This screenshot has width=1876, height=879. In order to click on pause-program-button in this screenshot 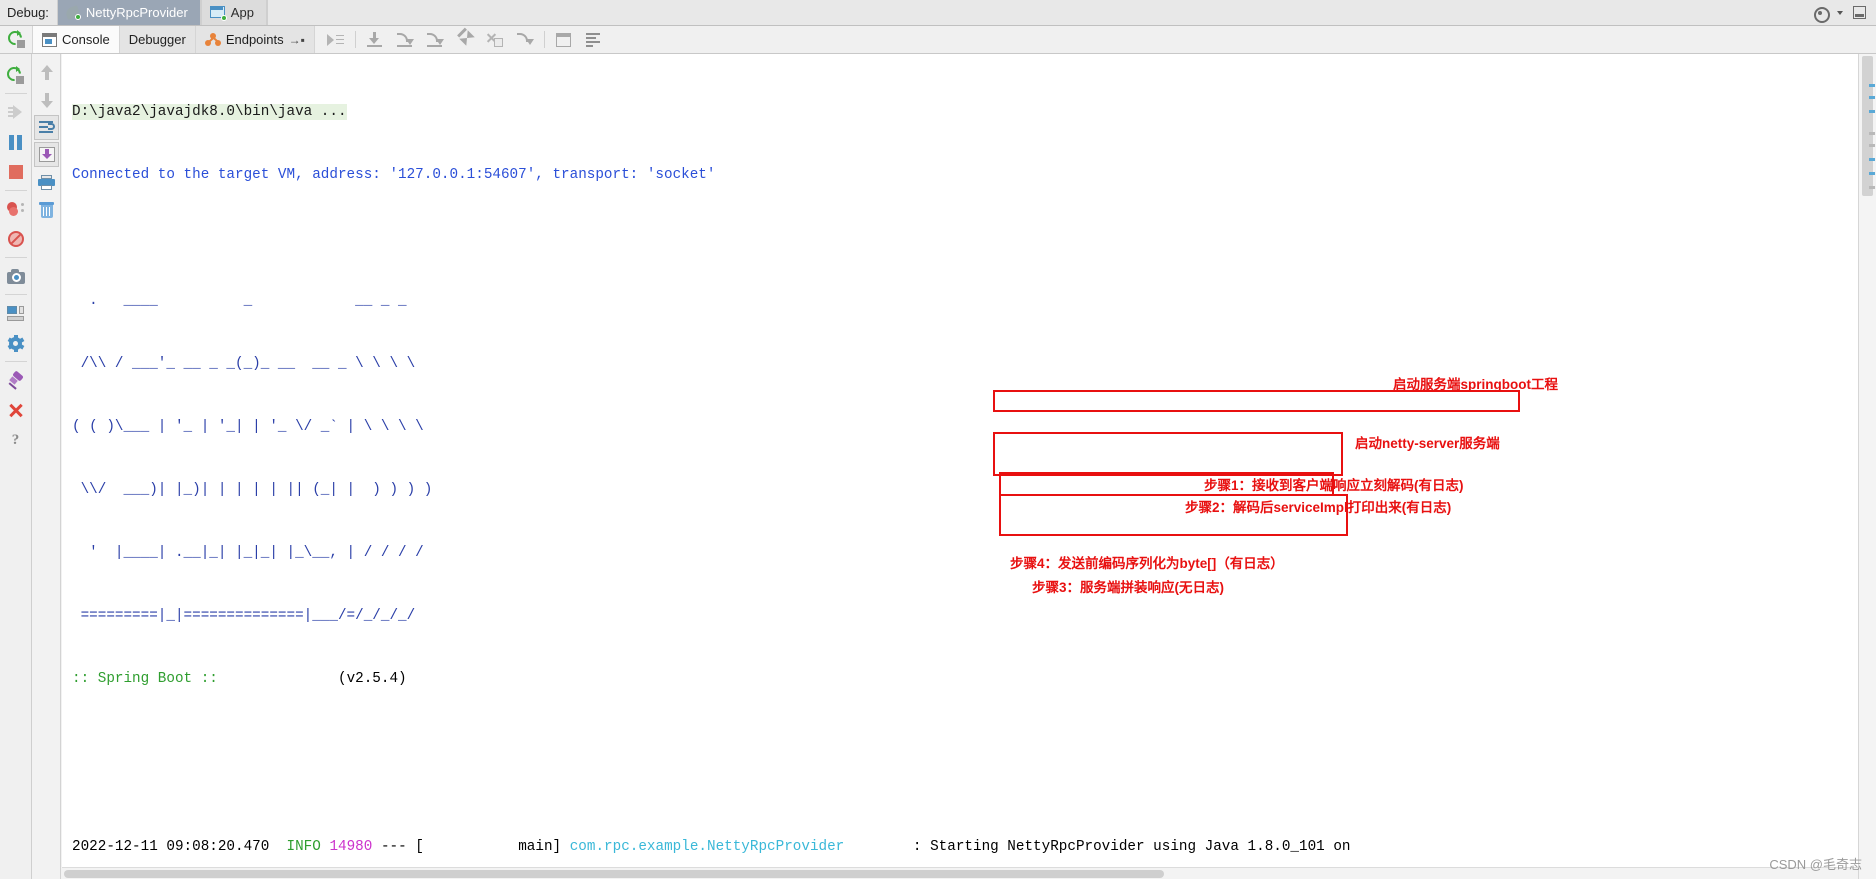, I will do `click(16, 142)`.